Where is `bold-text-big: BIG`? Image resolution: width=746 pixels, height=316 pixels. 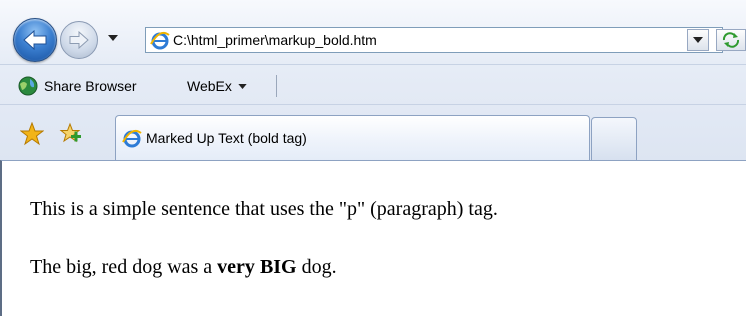
bold-text-big: BIG is located at coordinates (278, 267).